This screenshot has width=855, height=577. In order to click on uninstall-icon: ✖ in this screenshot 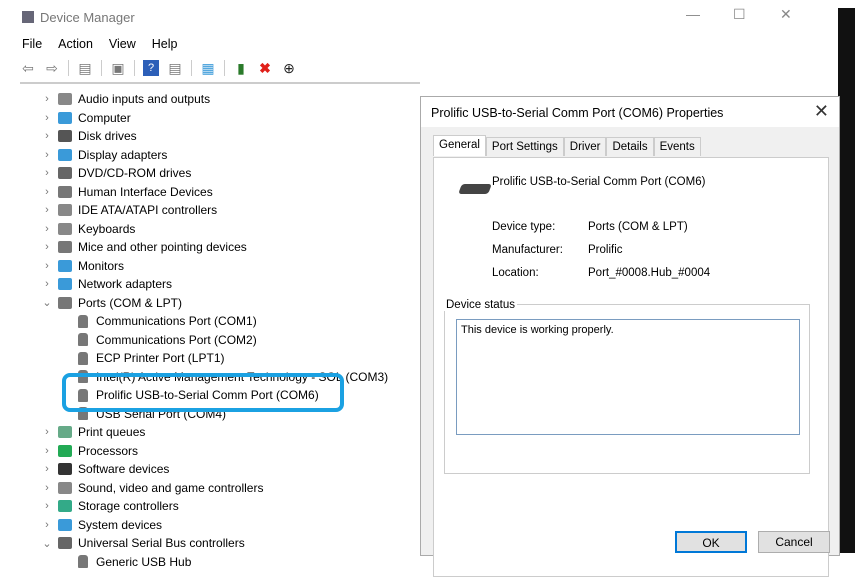, I will do `click(265, 68)`.